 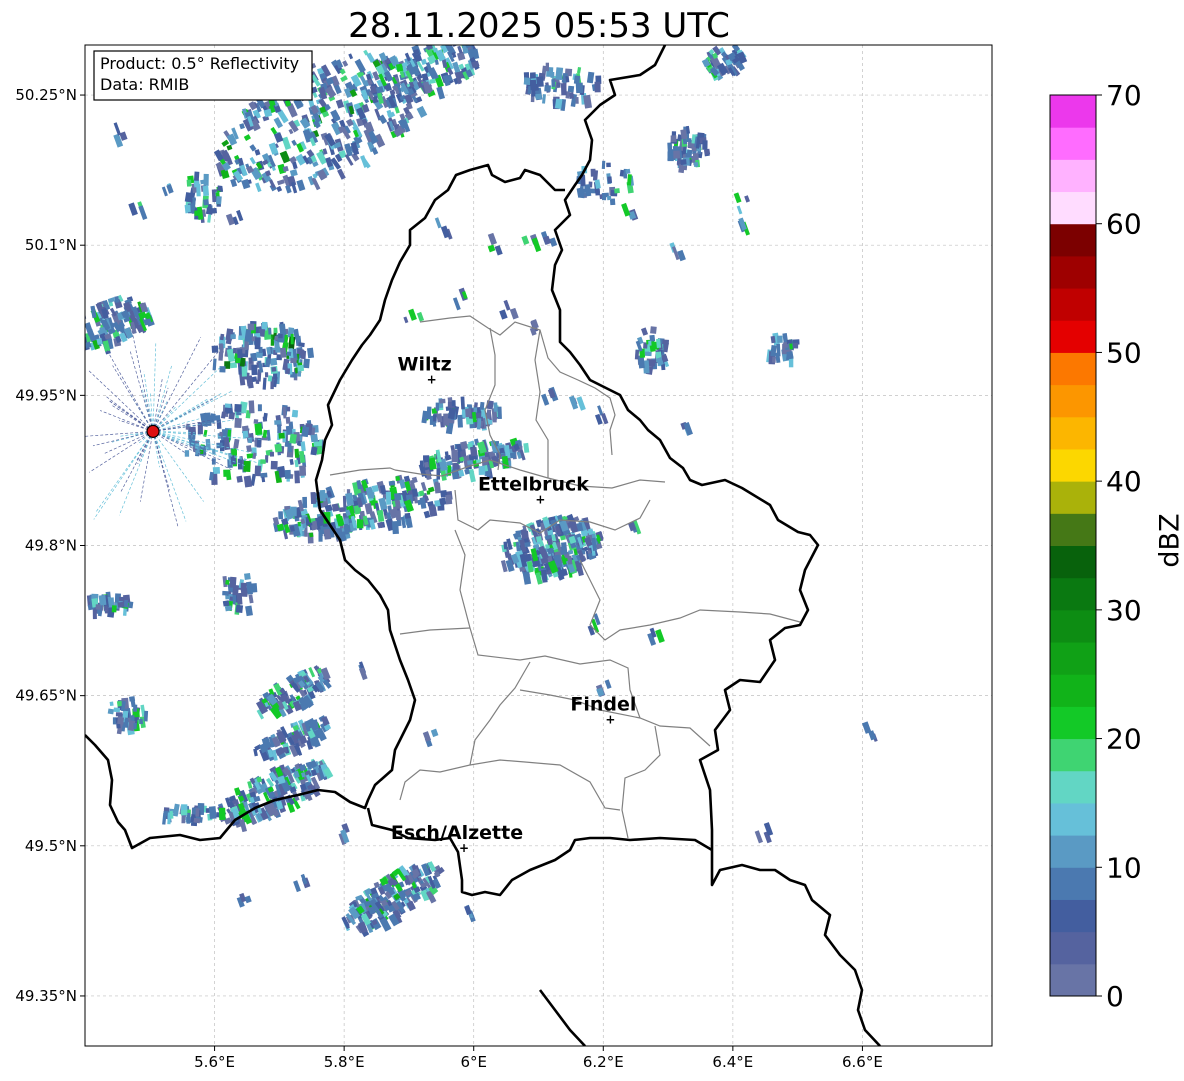 What do you see at coordinates (1124, 867) in the screenshot?
I see `colorbar-tick-label: 10` at bounding box center [1124, 867].